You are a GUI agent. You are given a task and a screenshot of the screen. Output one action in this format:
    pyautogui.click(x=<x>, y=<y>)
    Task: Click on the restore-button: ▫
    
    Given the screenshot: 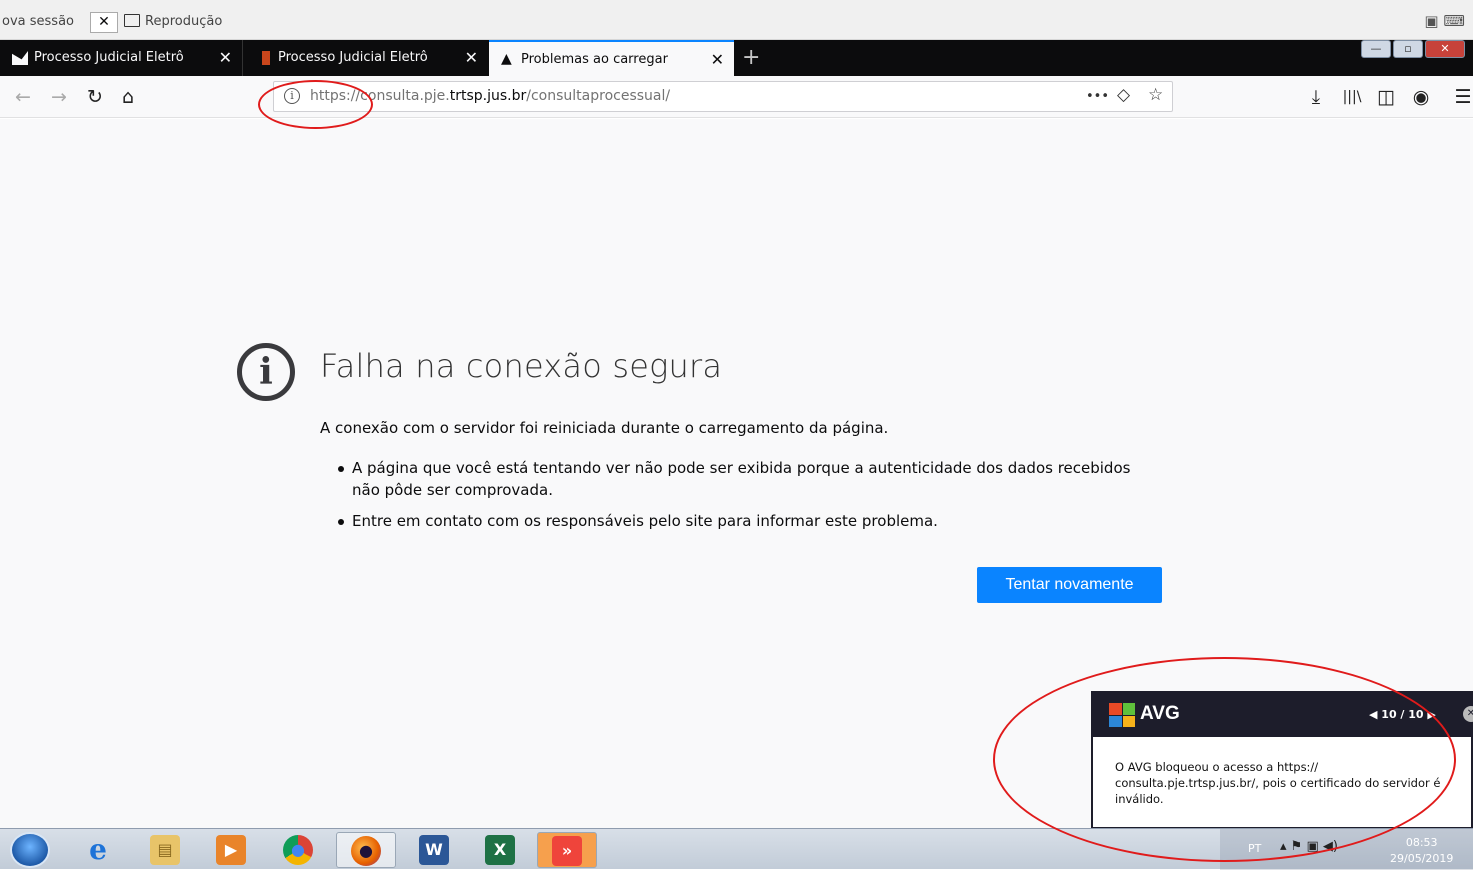 What is the action you would take?
    pyautogui.click(x=1408, y=49)
    